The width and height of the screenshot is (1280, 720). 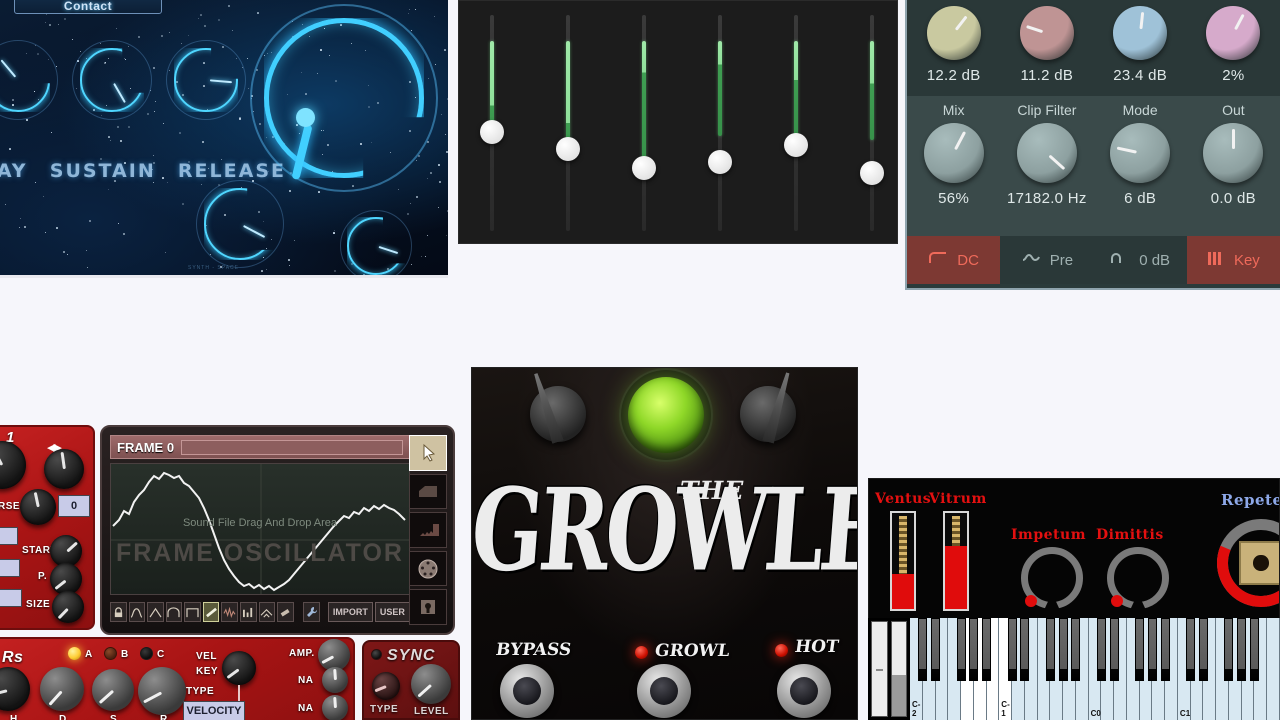 I want to click on ventus-slider, so click(x=903, y=561).